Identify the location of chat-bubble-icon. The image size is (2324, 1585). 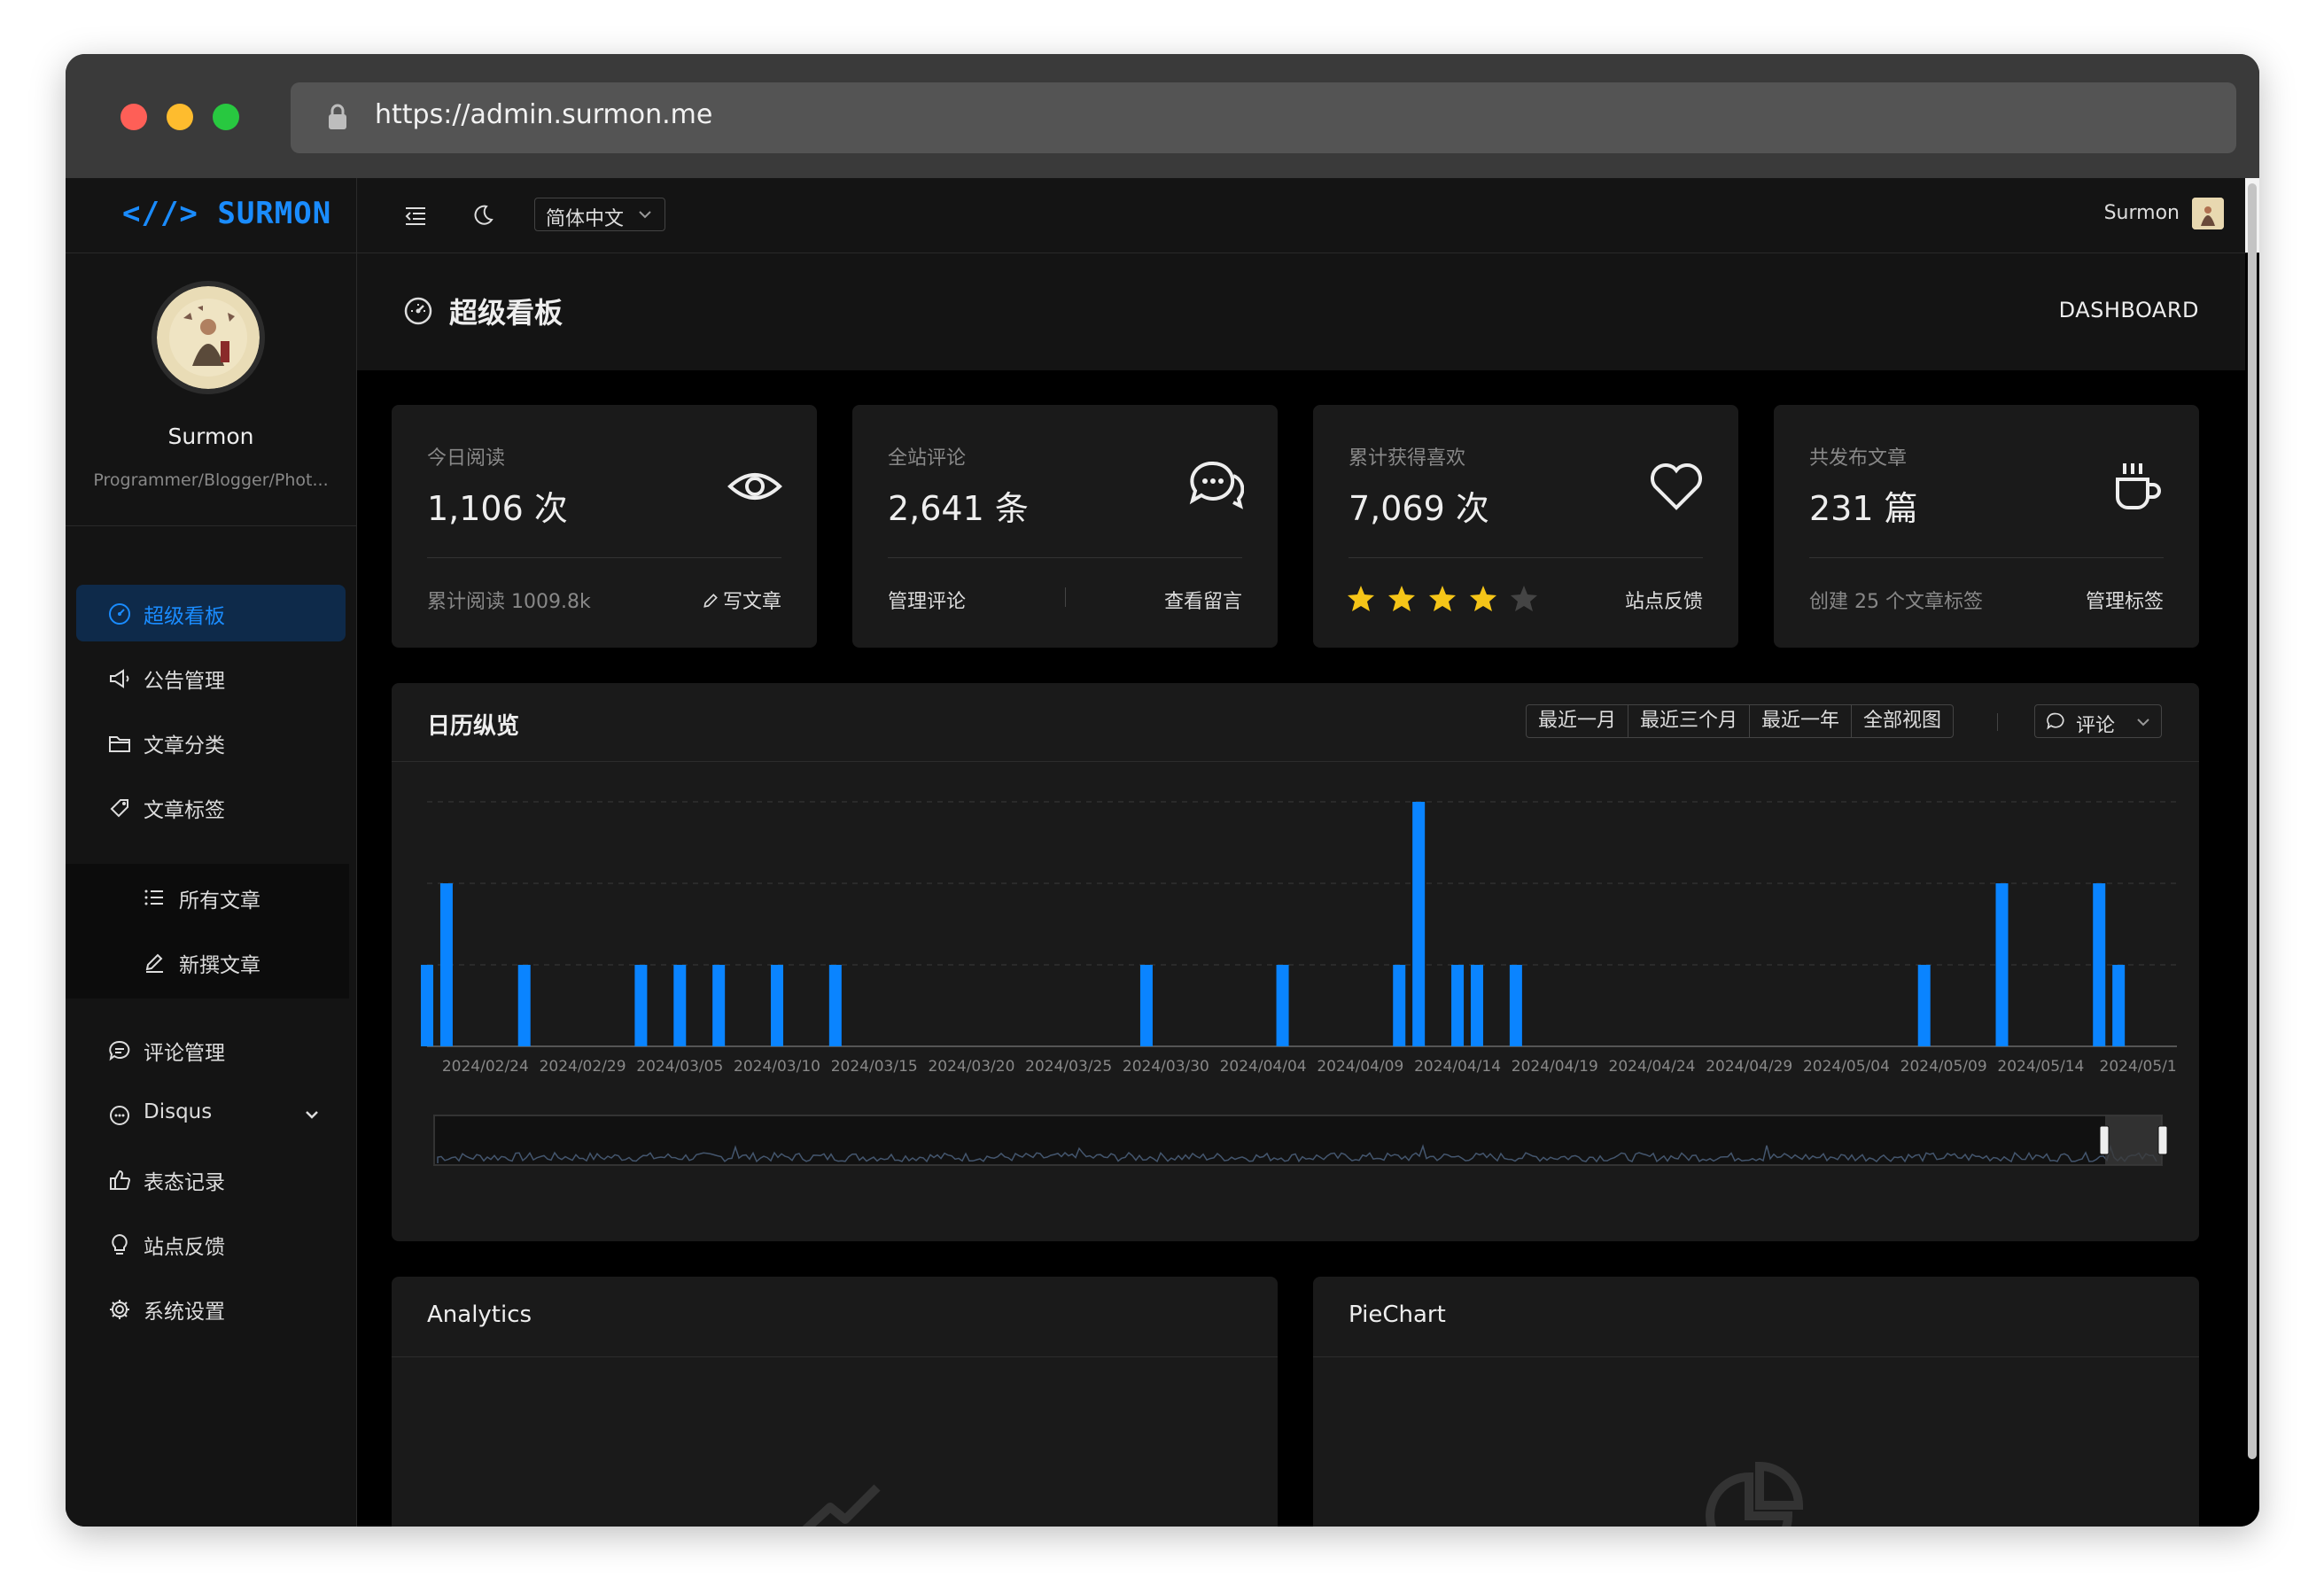
(119, 1115).